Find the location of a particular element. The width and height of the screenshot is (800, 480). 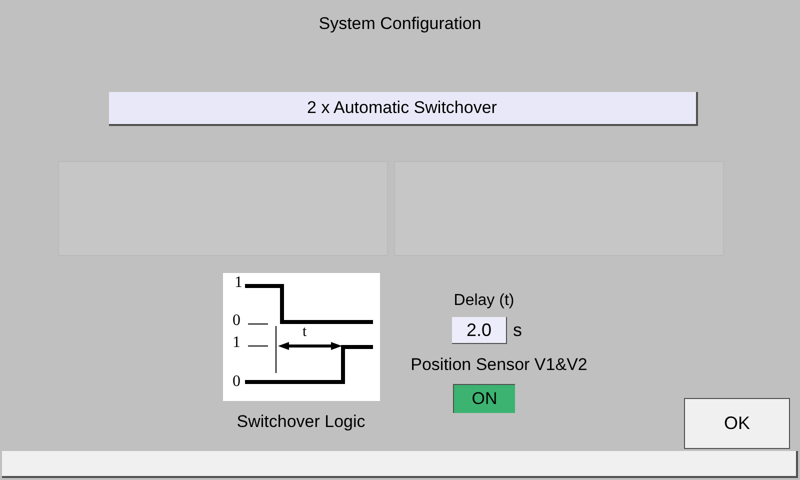

mode-selector: 2 x Automatic Switchover is located at coordinates (403, 109).